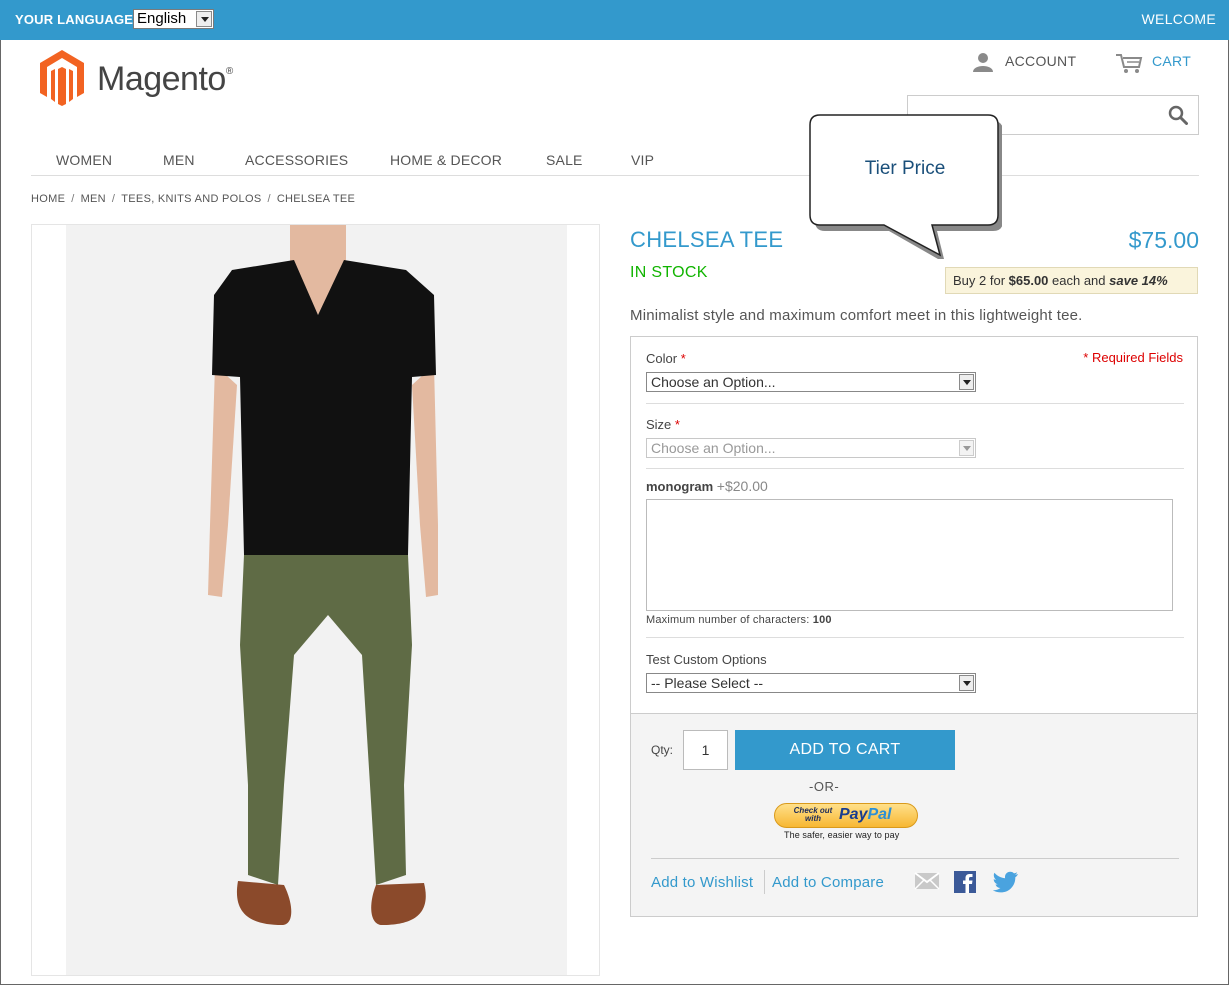  What do you see at coordinates (84, 160) in the screenshot?
I see `nav-item-women: WOMEN` at bounding box center [84, 160].